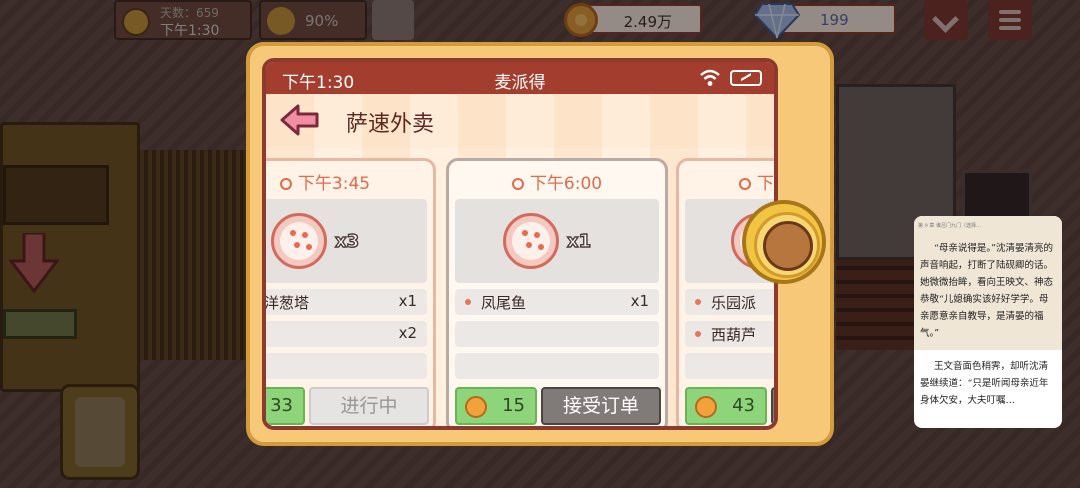  Describe the element at coordinates (513, 405) in the screenshot. I see `reward-value: 15` at that location.